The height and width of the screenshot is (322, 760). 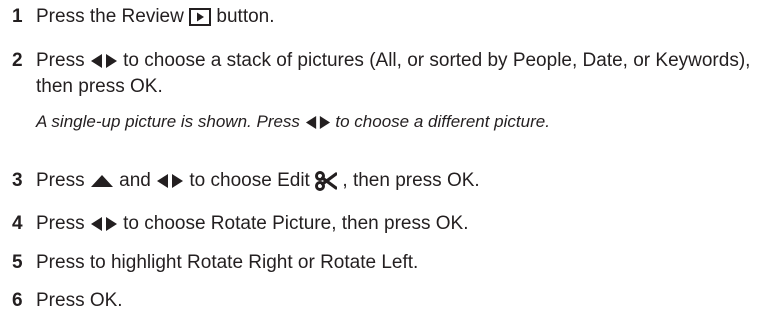 What do you see at coordinates (326, 180) in the screenshot?
I see `edit-scissors-icon` at bounding box center [326, 180].